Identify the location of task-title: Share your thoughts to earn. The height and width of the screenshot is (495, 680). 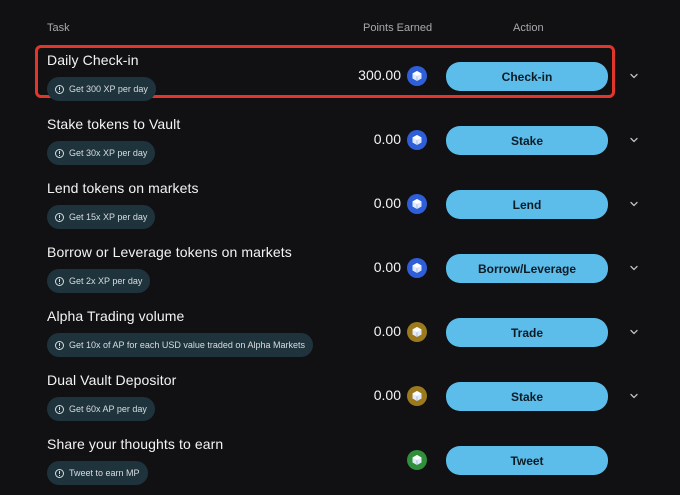
(135, 444).